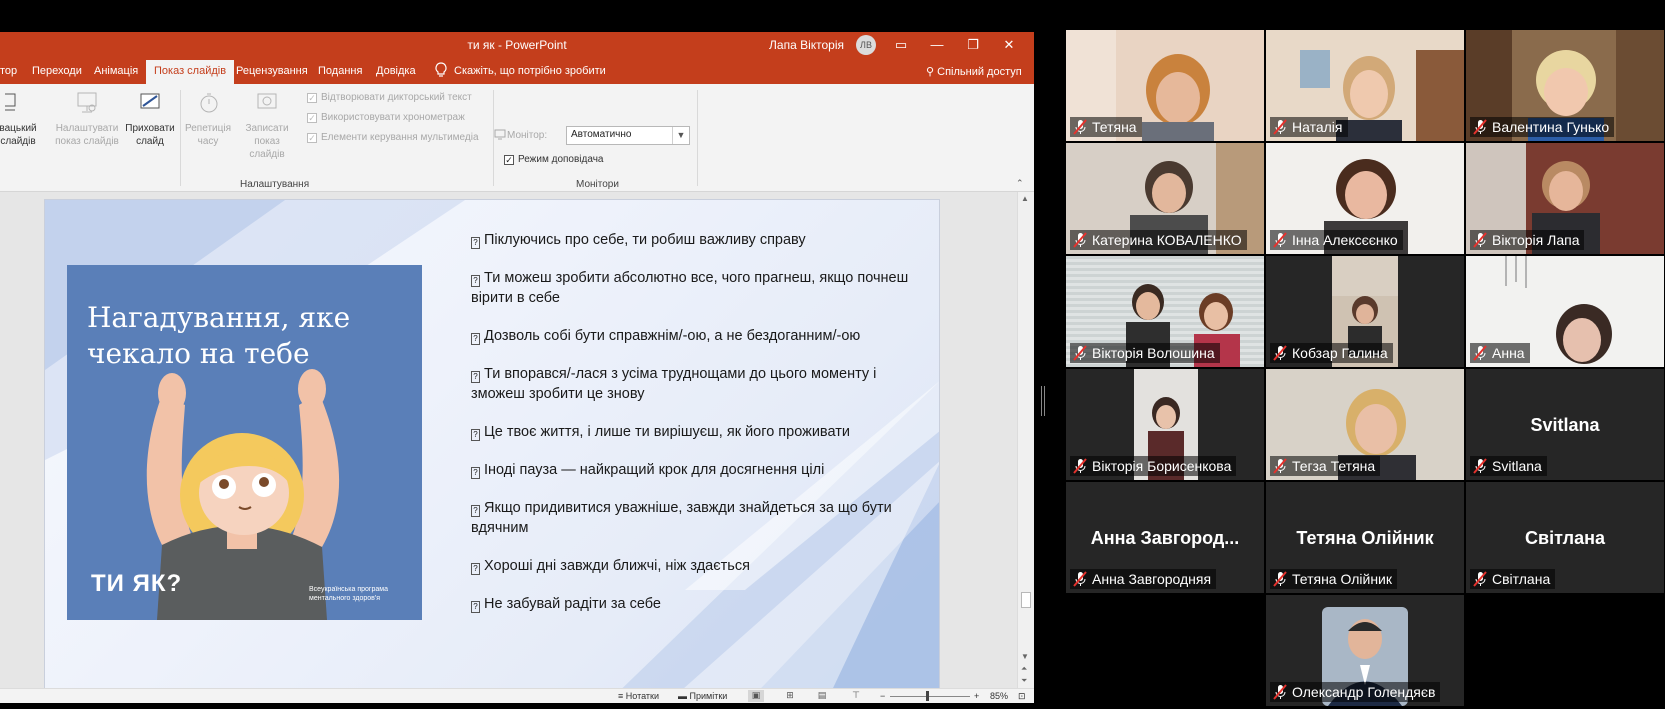  What do you see at coordinates (150, 101) in the screenshot?
I see `hide-slide-icon` at bounding box center [150, 101].